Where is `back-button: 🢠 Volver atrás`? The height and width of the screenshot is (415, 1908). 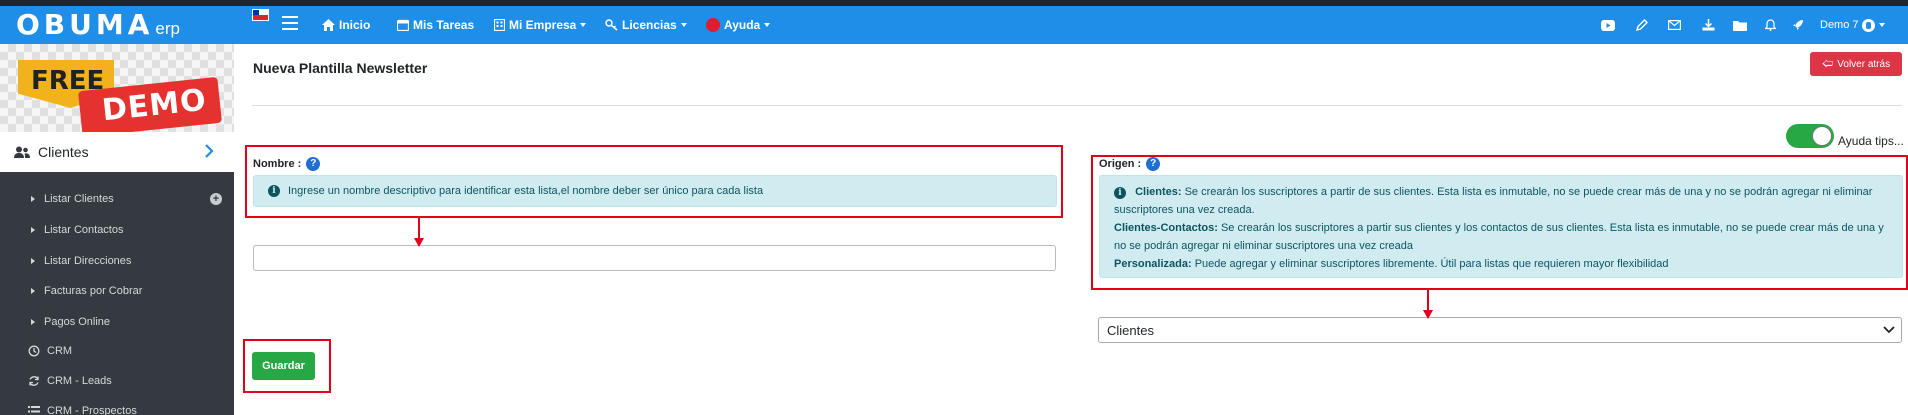 back-button: 🢠 Volver atrás is located at coordinates (1856, 64).